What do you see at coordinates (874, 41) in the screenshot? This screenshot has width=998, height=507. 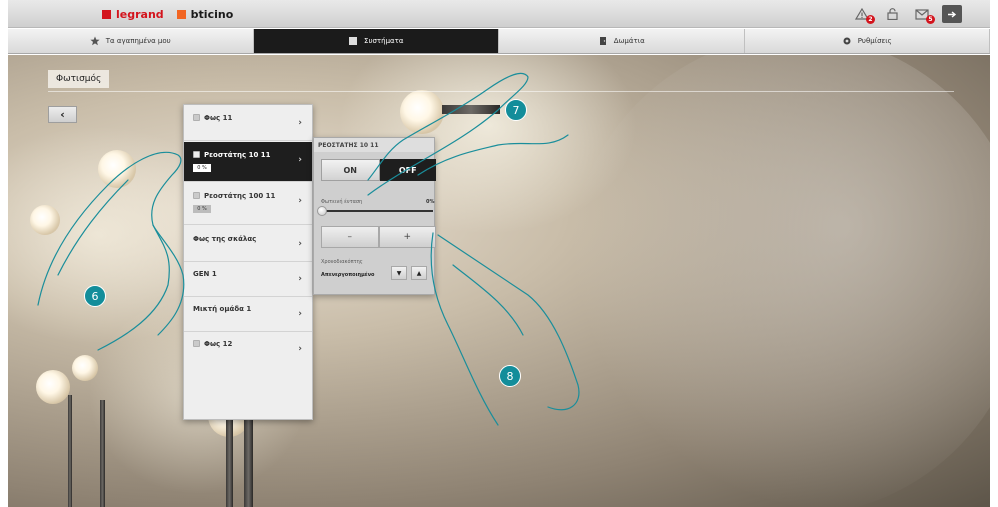 I see `tab-settings-label: Ρυθμίσεις` at bounding box center [874, 41].